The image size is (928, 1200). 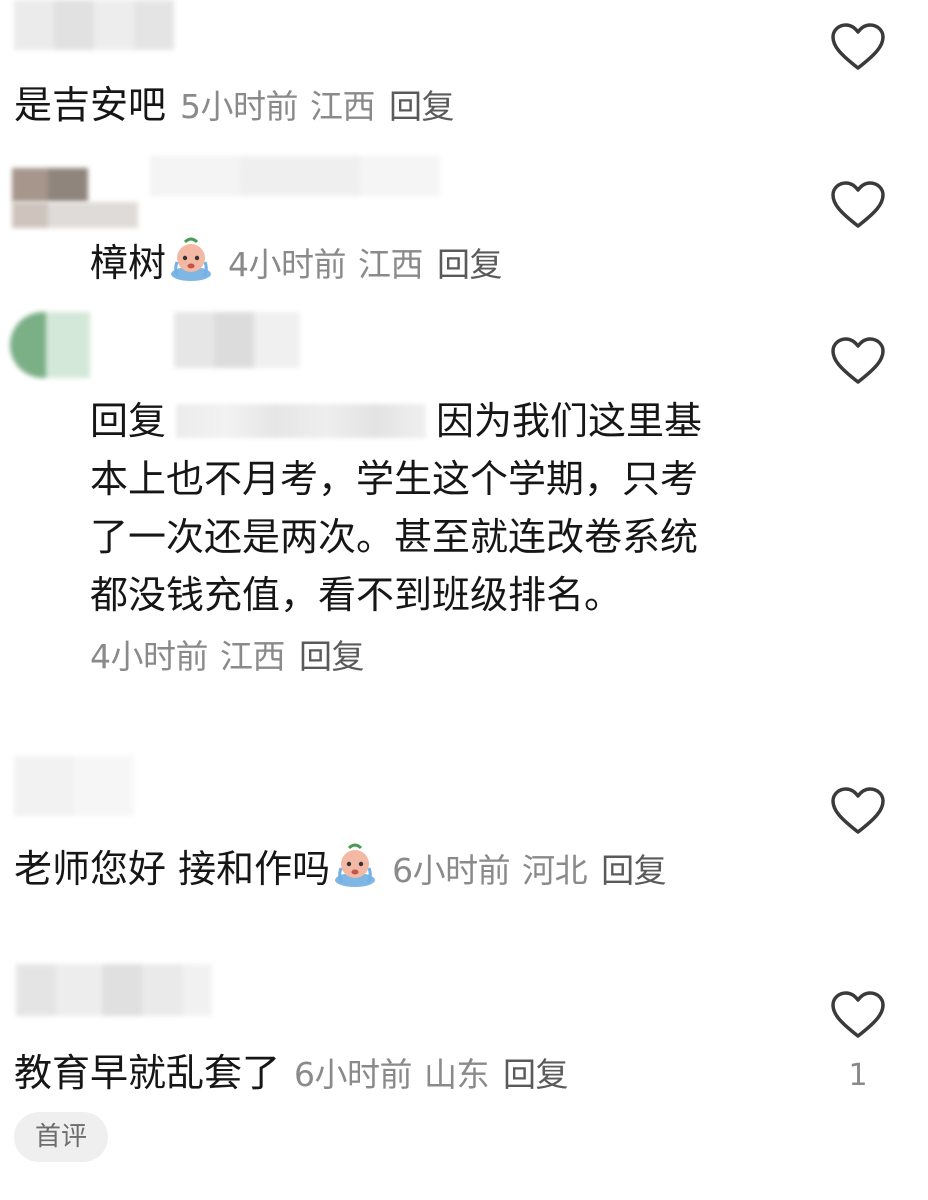 I want to click on comment-4: 教育早就乱套了 6小时前 山东 回复, so click(x=291, y=1074).